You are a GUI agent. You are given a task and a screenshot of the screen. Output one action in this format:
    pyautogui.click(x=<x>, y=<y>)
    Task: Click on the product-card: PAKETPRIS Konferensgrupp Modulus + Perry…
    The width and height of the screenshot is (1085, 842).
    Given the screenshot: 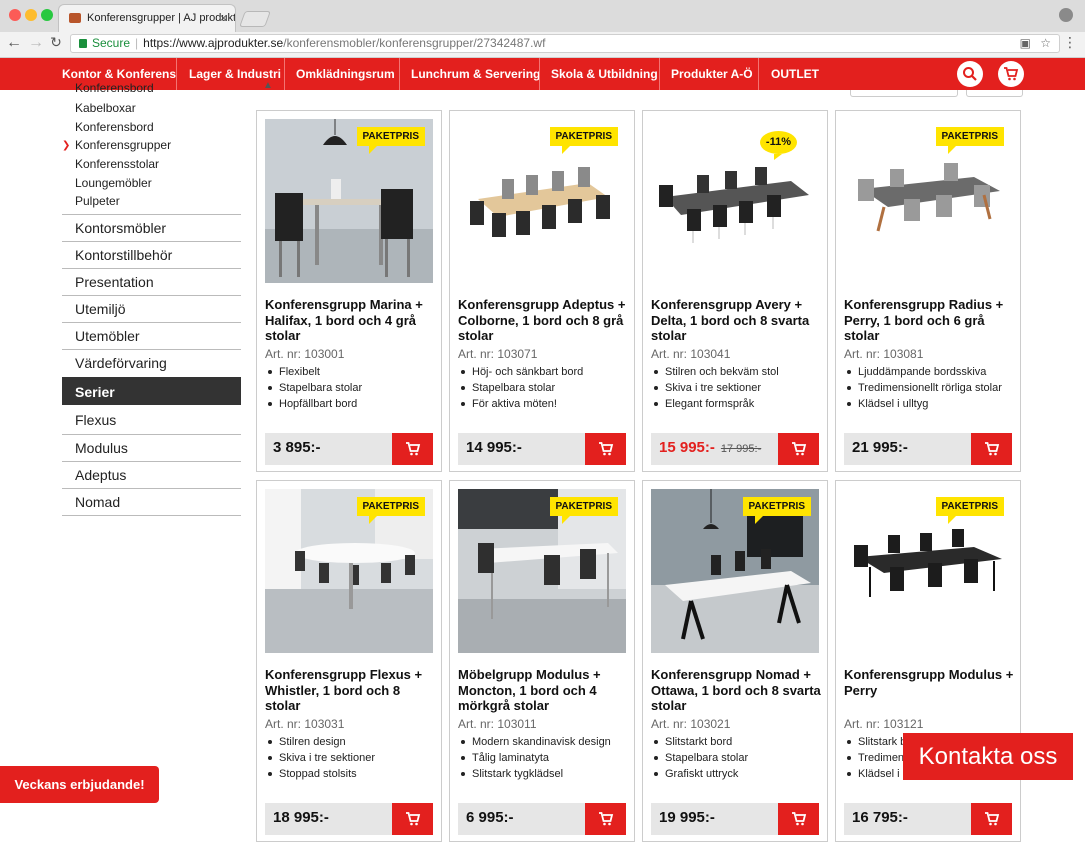 What is the action you would take?
    pyautogui.click(x=928, y=661)
    